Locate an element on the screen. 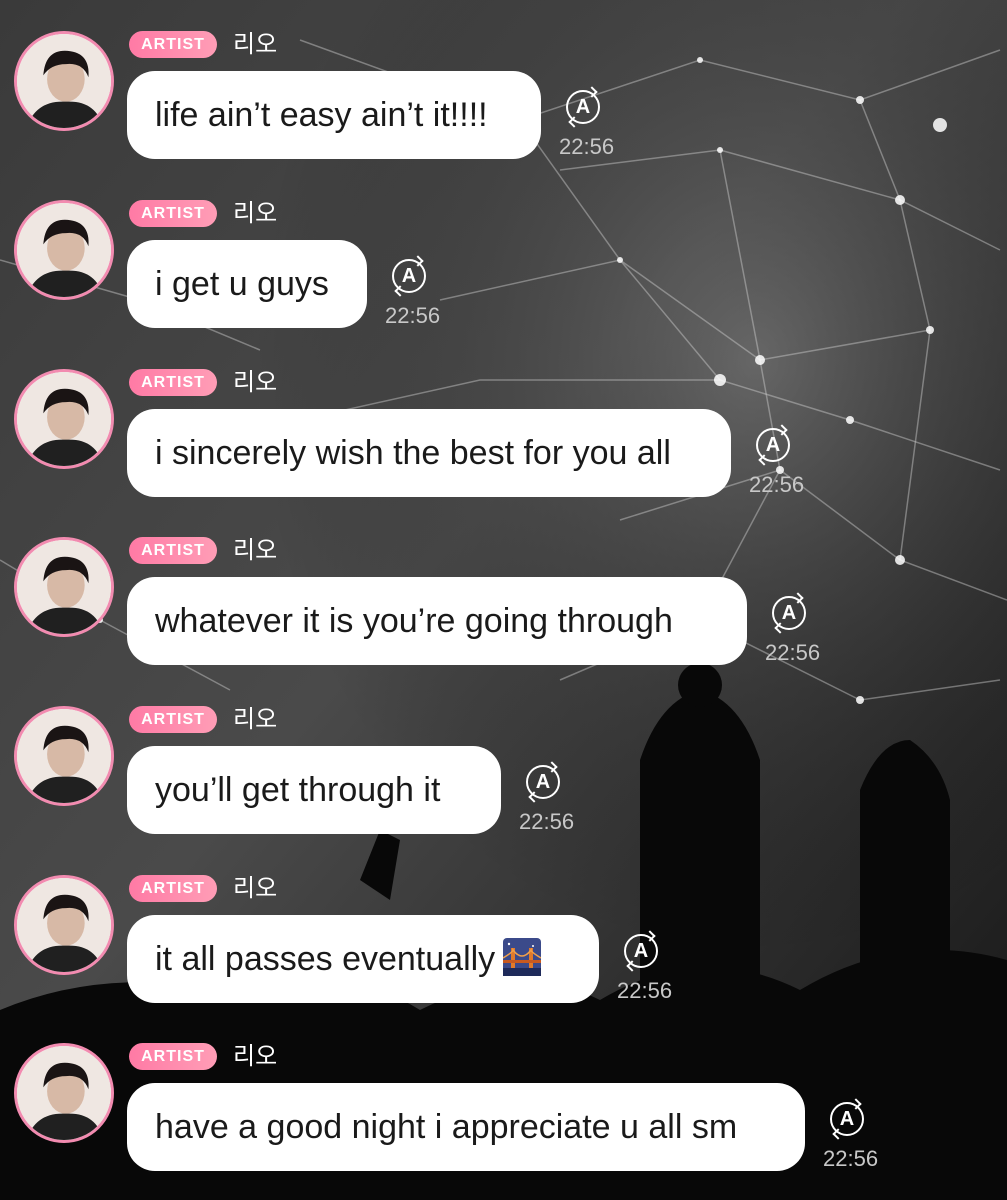 Image resolution: width=1007 pixels, height=1200 pixels. chat-message: ARTIST 리오 i get u guys A 22:56 is located at coordinates (503, 253).